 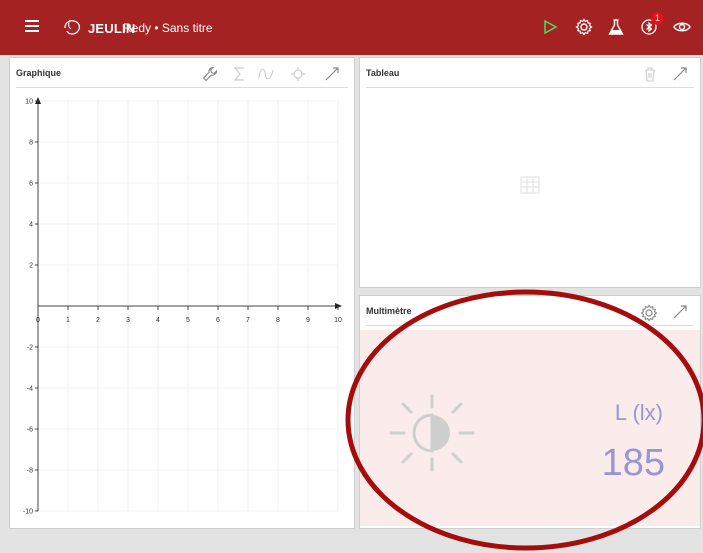 What do you see at coordinates (657, 18) in the screenshot?
I see `notification-badge: 1` at bounding box center [657, 18].